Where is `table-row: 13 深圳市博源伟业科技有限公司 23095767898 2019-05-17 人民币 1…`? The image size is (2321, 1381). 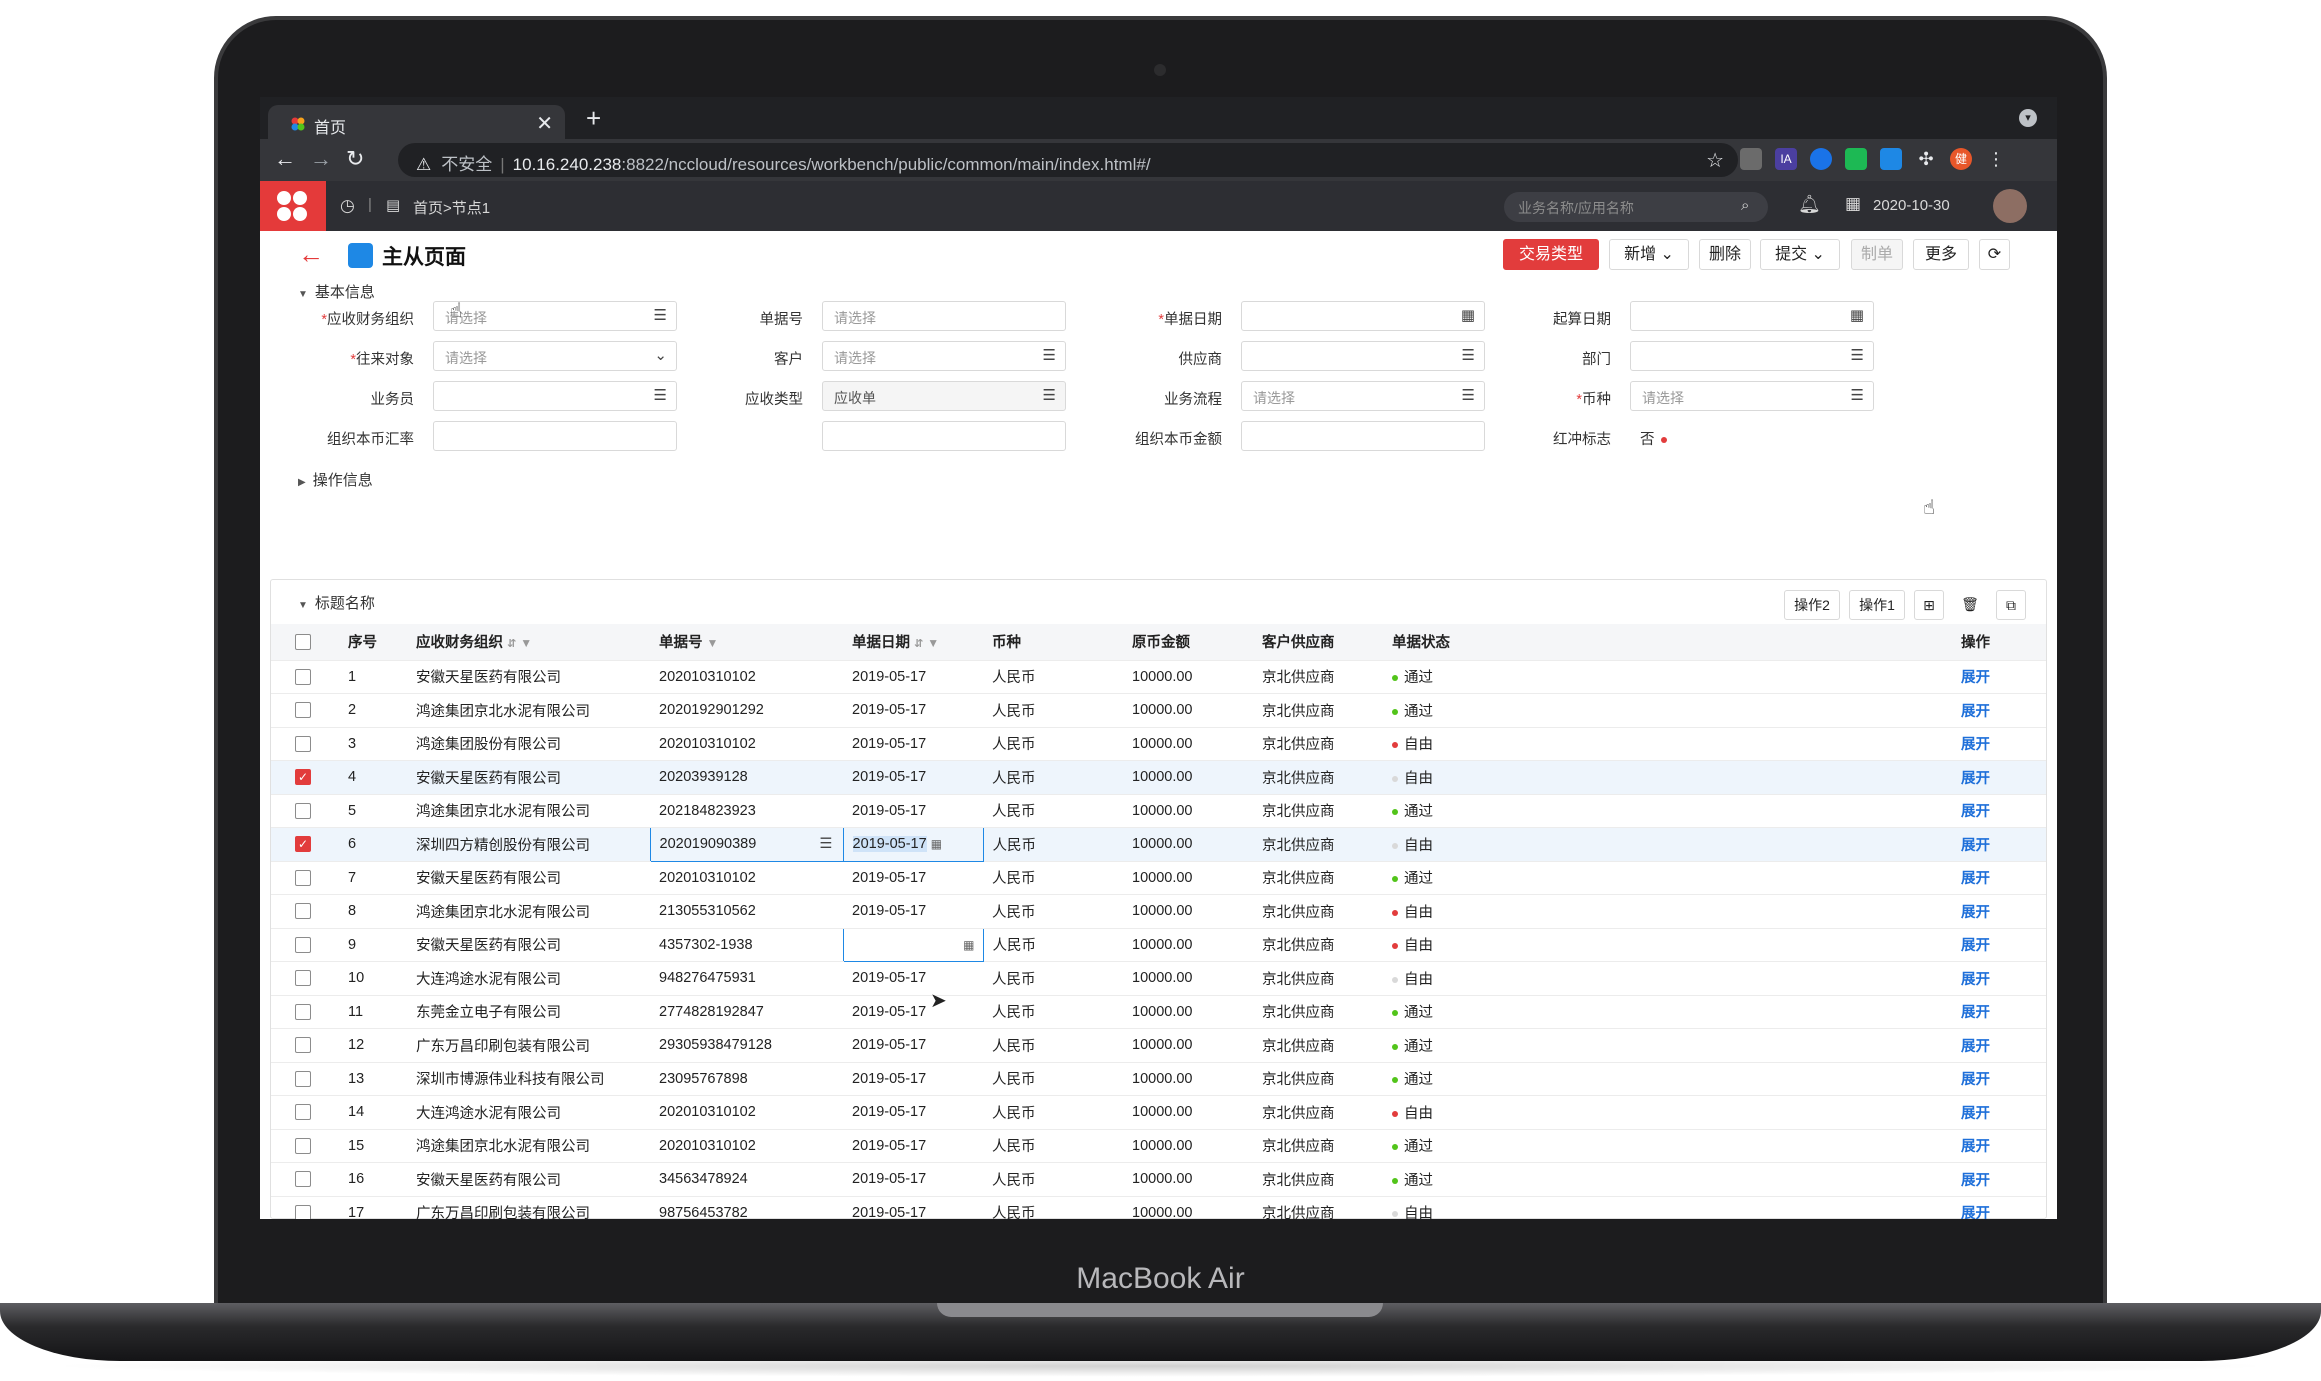
table-row: 13 深圳市博源伟业科技有限公司 23095767898 2019-05-17 人民币 1… is located at coordinates (1158, 1079).